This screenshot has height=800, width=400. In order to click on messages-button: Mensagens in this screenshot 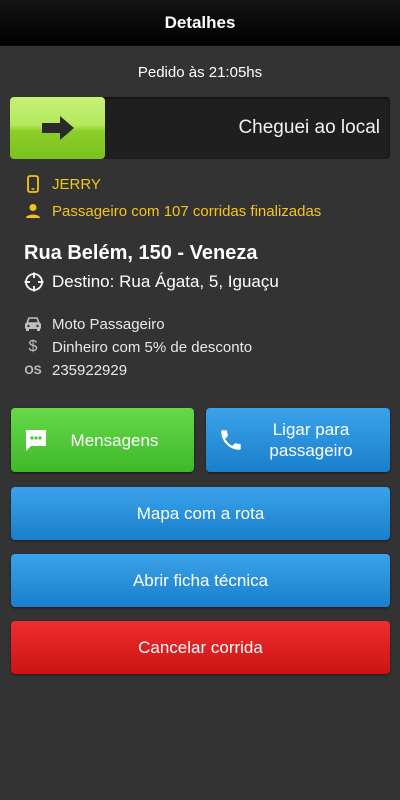, I will do `click(102, 440)`.